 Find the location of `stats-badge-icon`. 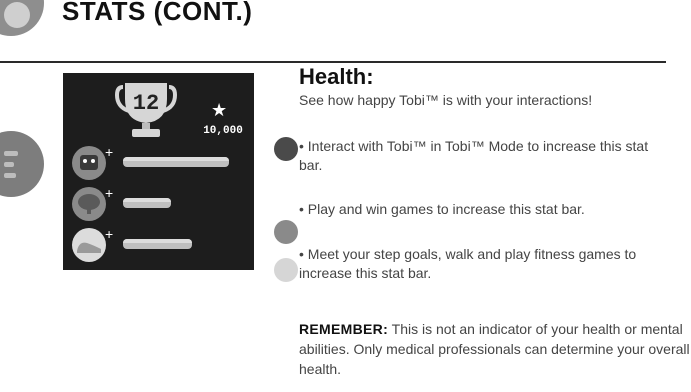

stats-badge-icon is located at coordinates (22, 18).